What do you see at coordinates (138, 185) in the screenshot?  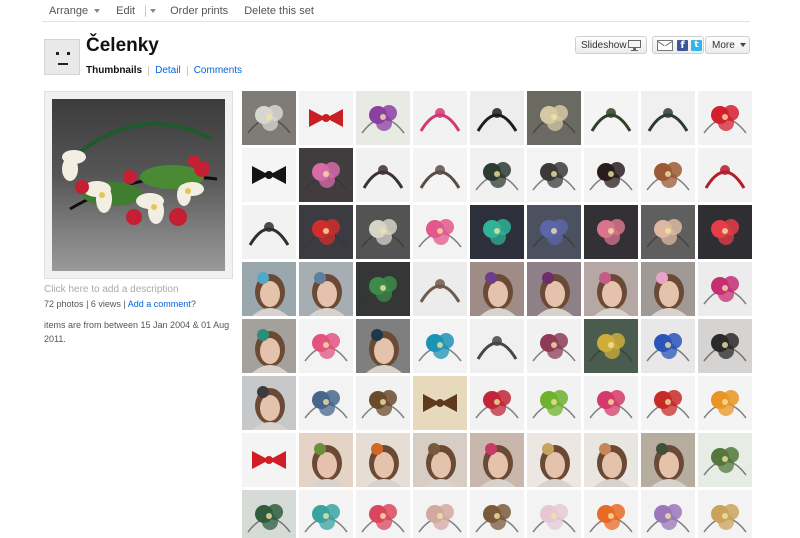 I see `set-cover-photo` at bounding box center [138, 185].